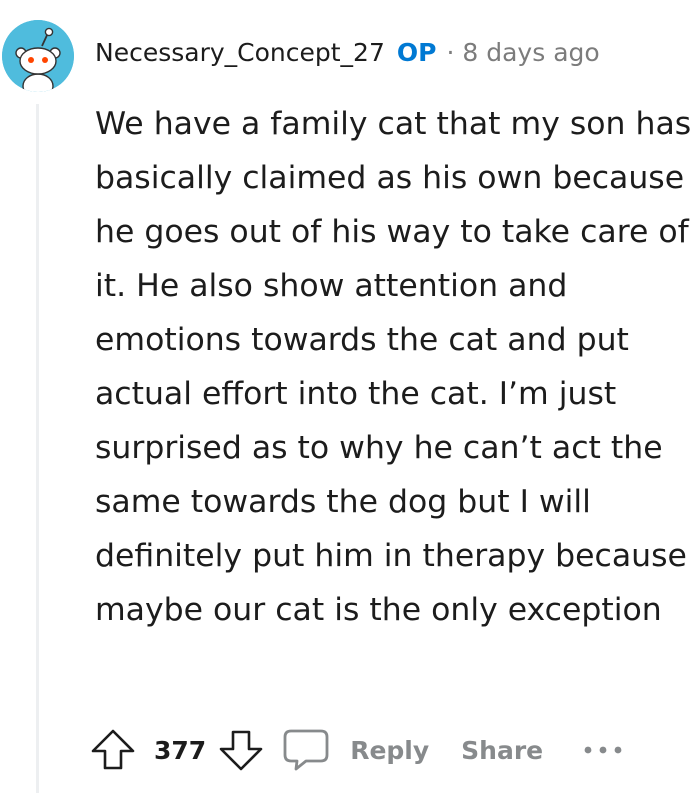  I want to click on user-avatar, so click(38, 56).